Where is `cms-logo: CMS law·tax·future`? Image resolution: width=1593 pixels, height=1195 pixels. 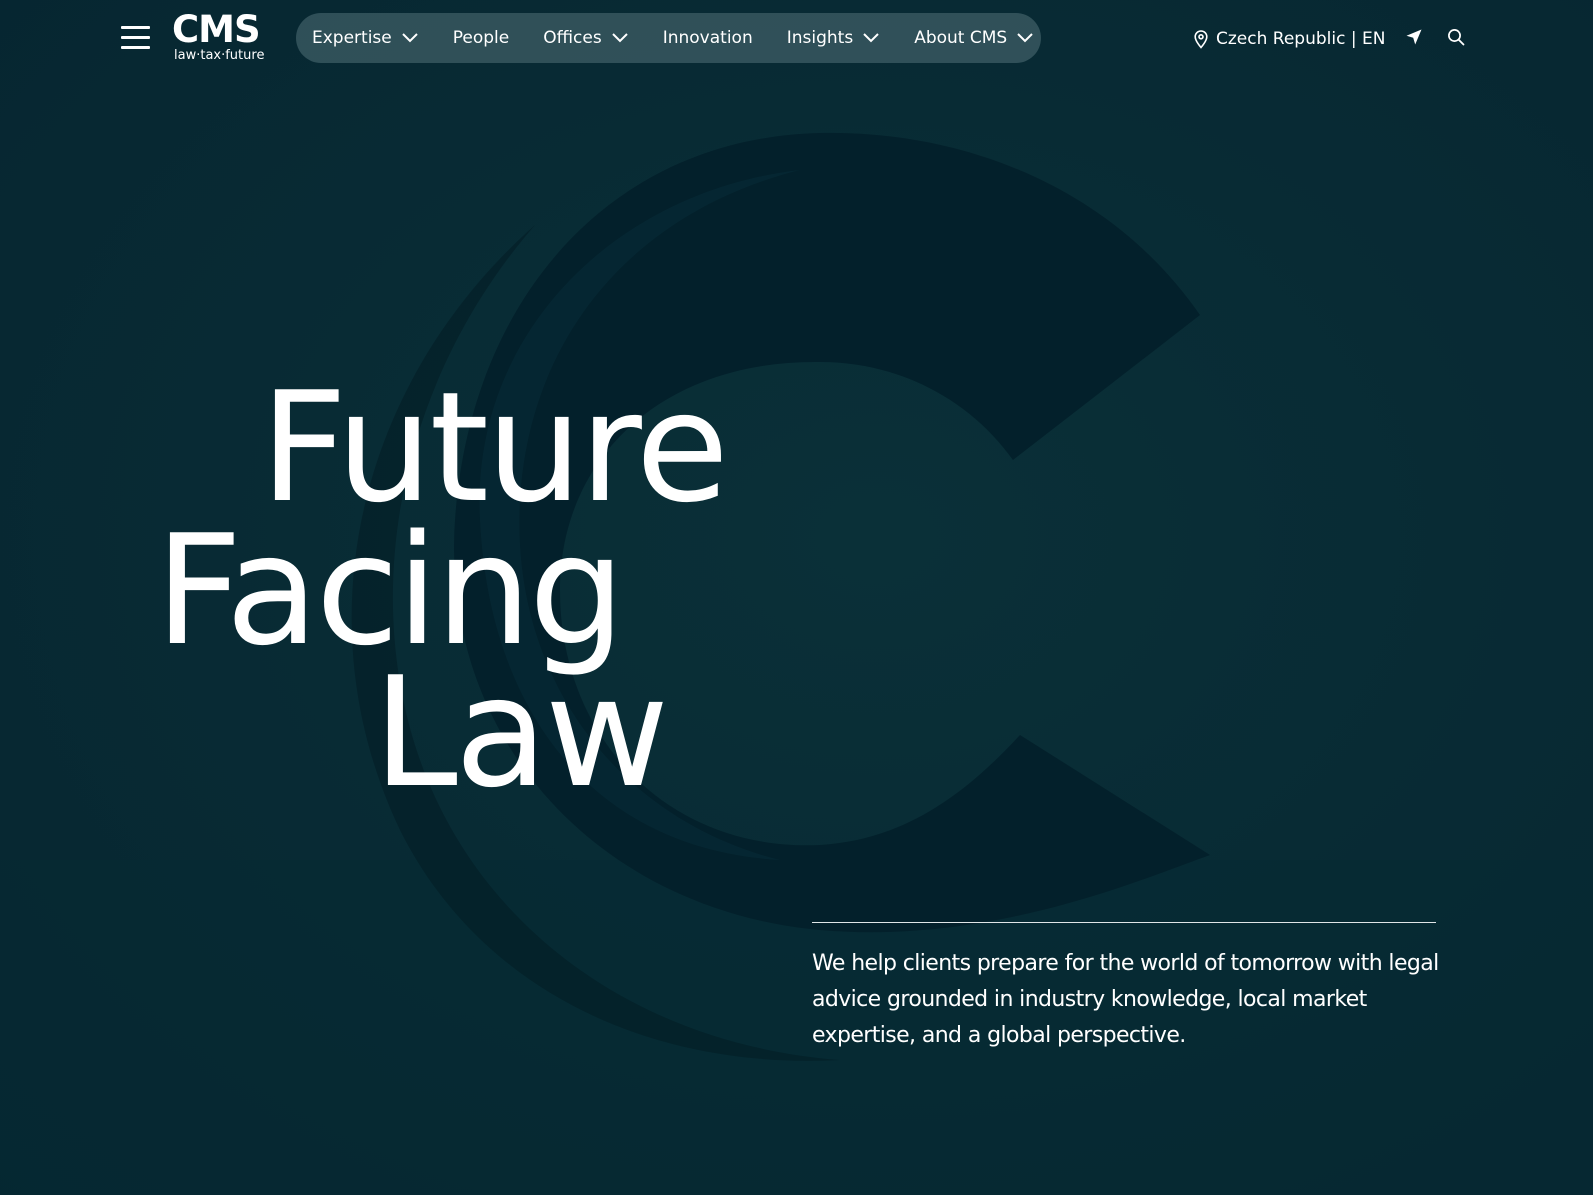 cms-logo: CMS law·tax·future is located at coordinates (224, 38).